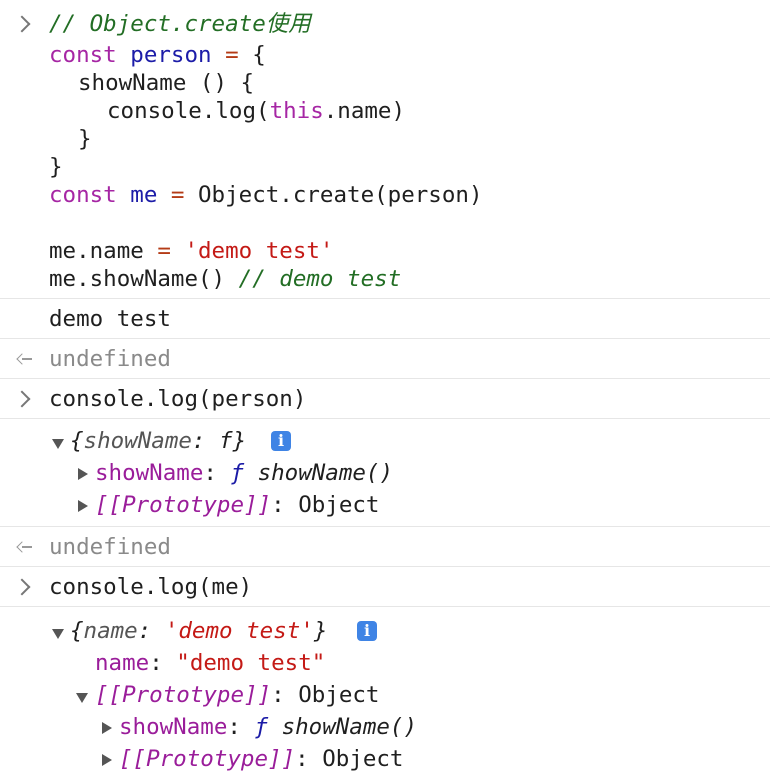 The height and width of the screenshot is (782, 770). Describe the element at coordinates (137, 279) in the screenshot. I see `showname-call: me.showName()` at that location.